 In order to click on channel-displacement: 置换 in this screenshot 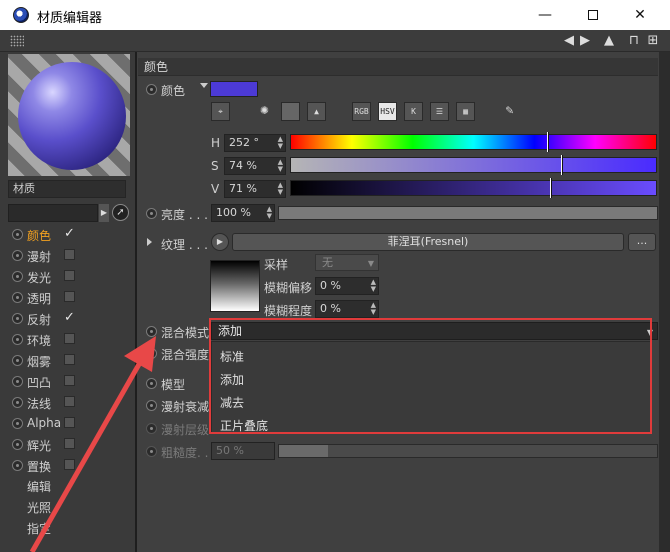, I will do `click(67, 465)`.